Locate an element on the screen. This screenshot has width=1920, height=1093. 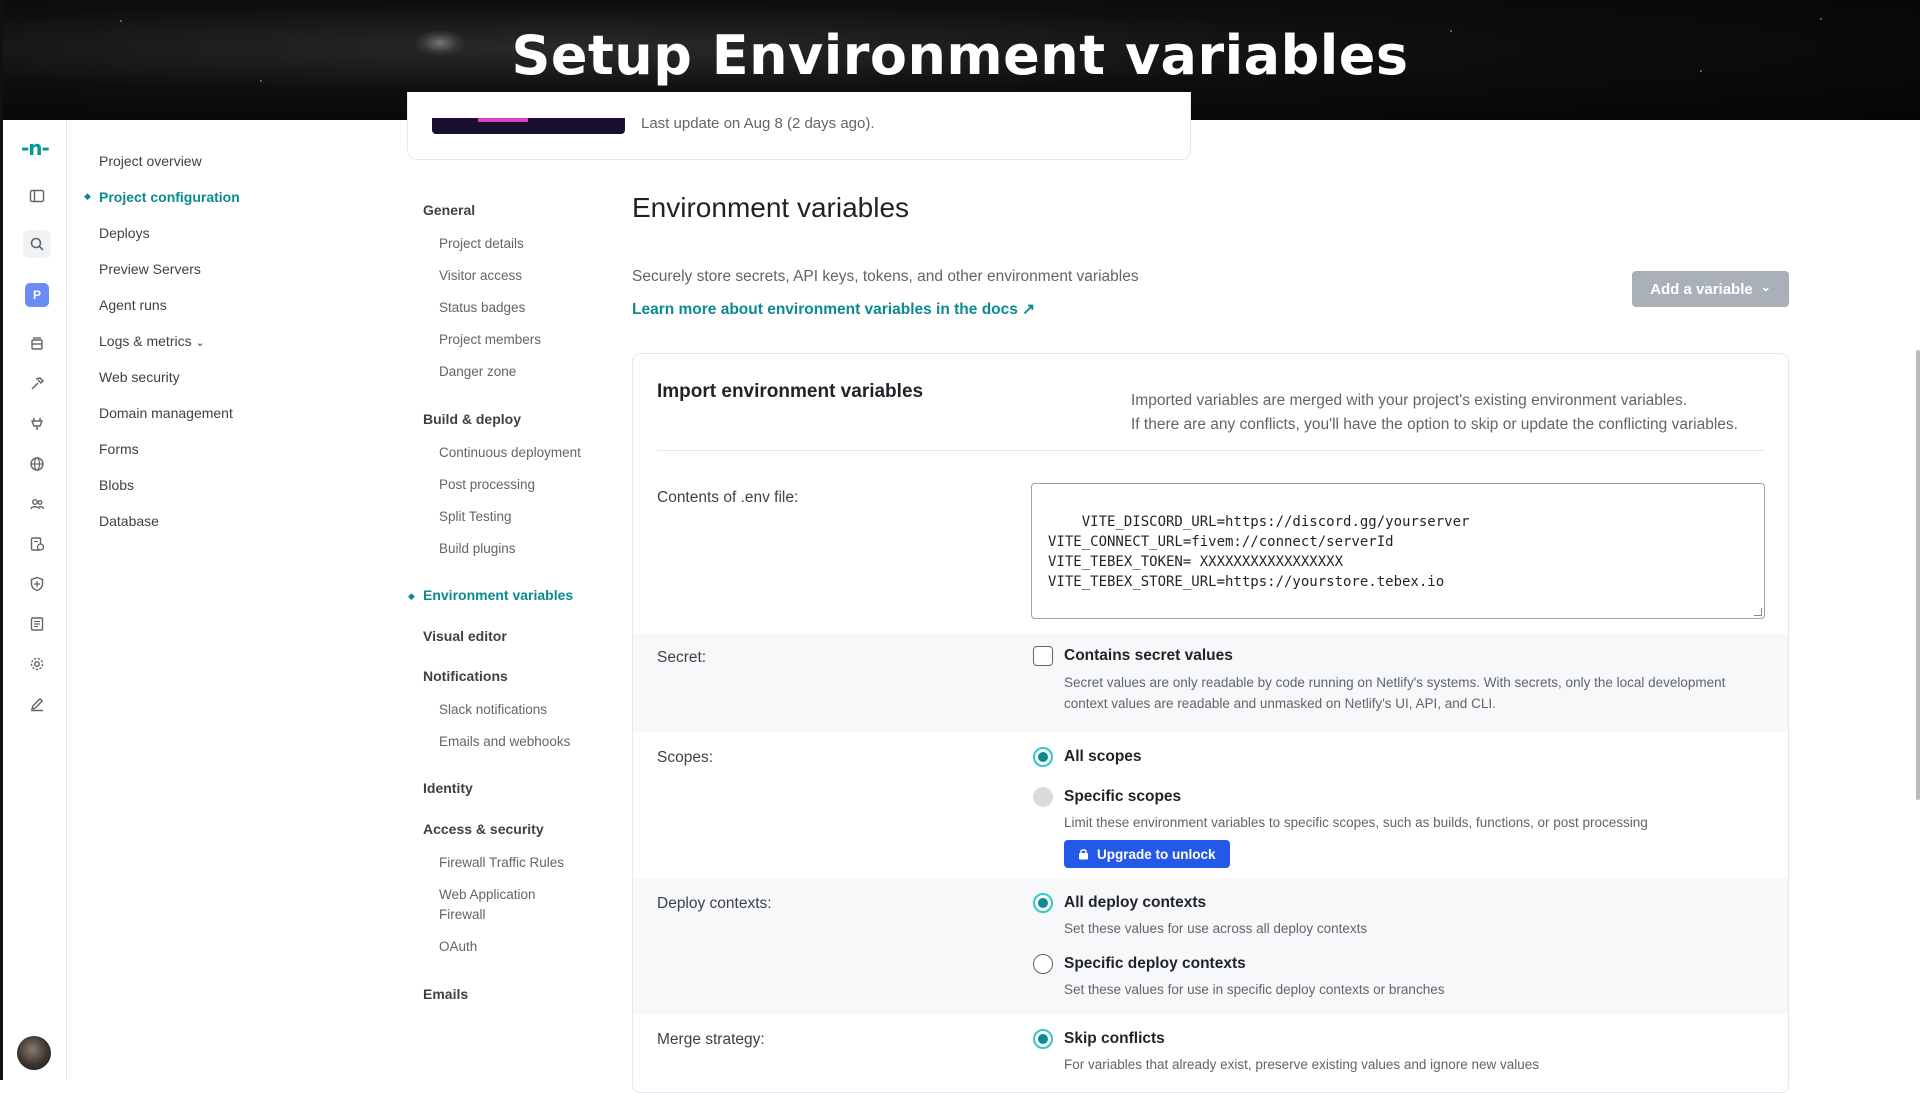
icon-rail: -n- P is located at coordinates (35, 600).